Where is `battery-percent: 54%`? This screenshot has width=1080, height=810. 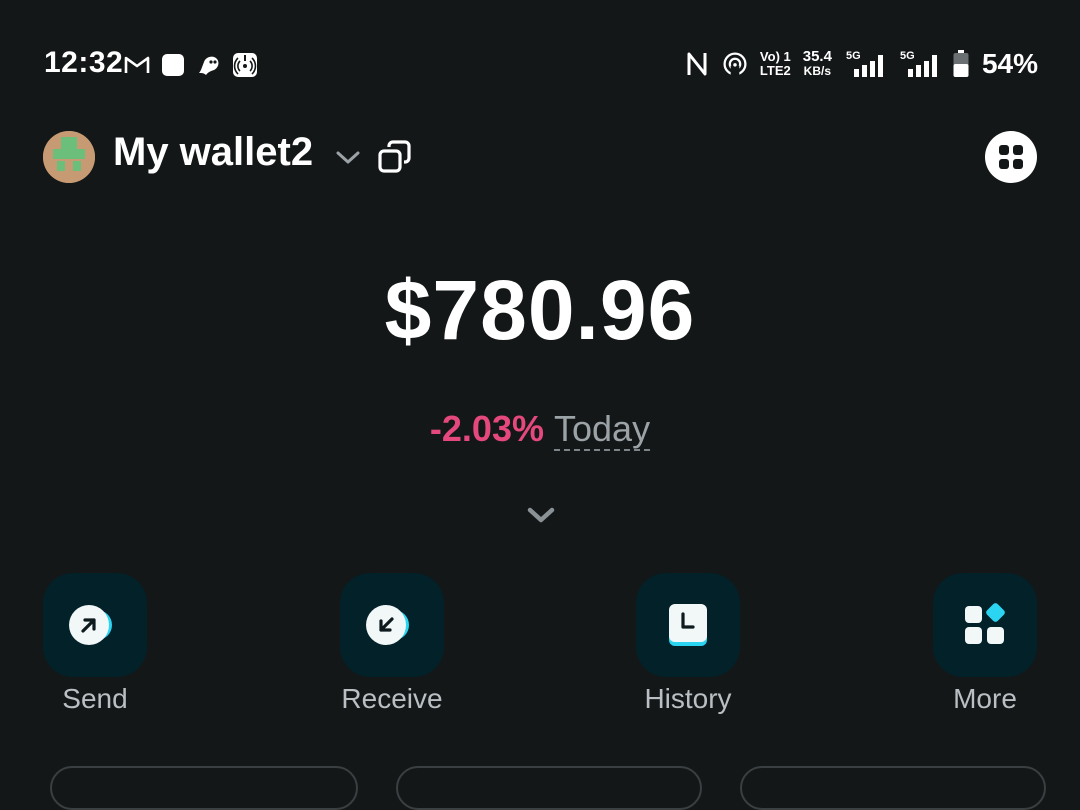
battery-percent: 54% is located at coordinates (1009, 63).